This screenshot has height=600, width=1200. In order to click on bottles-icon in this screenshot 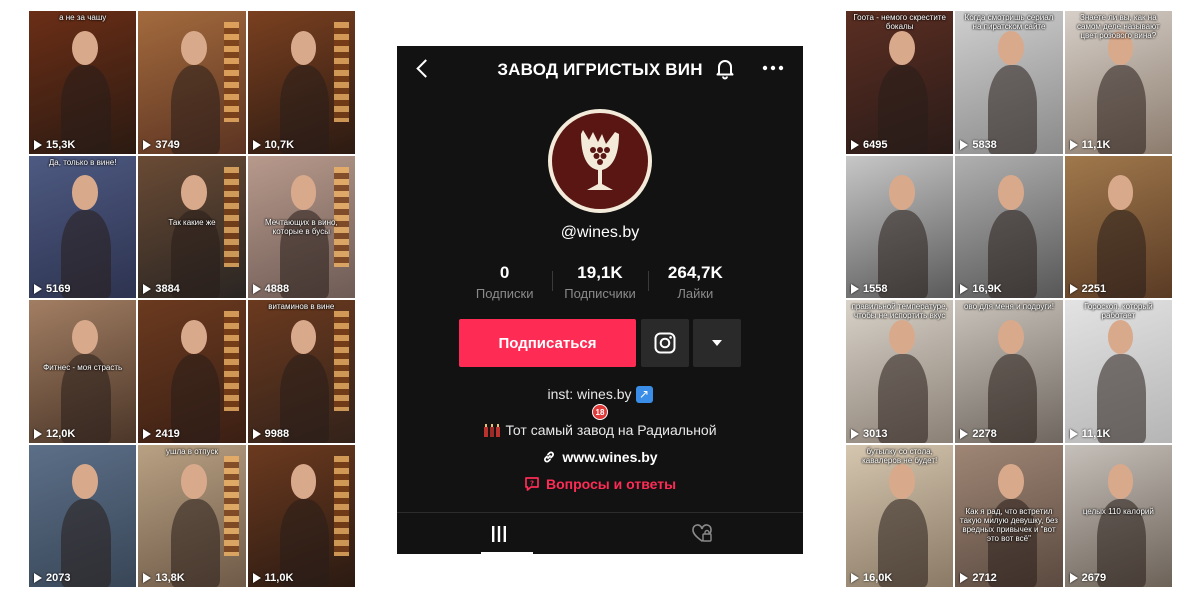, I will do `click(492, 430)`.